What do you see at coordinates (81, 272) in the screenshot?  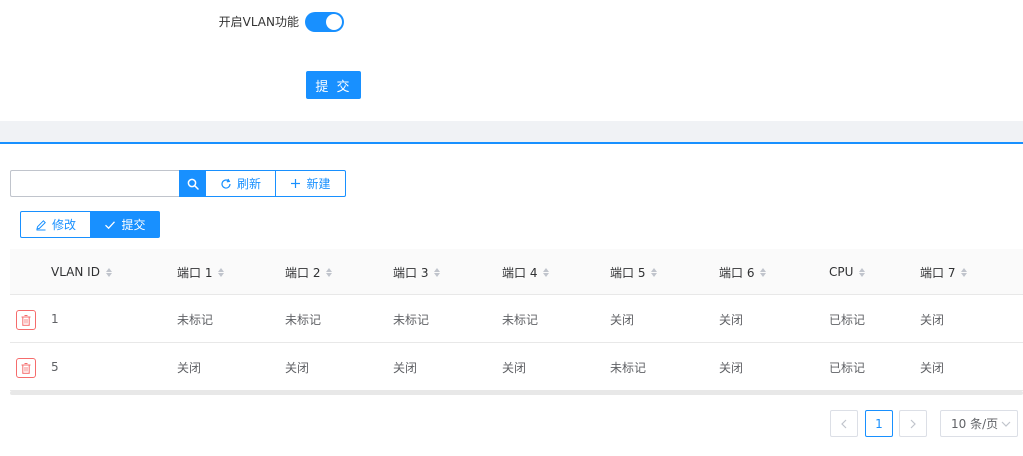 I see `col-header-vlan-id: VLAN ID` at bounding box center [81, 272].